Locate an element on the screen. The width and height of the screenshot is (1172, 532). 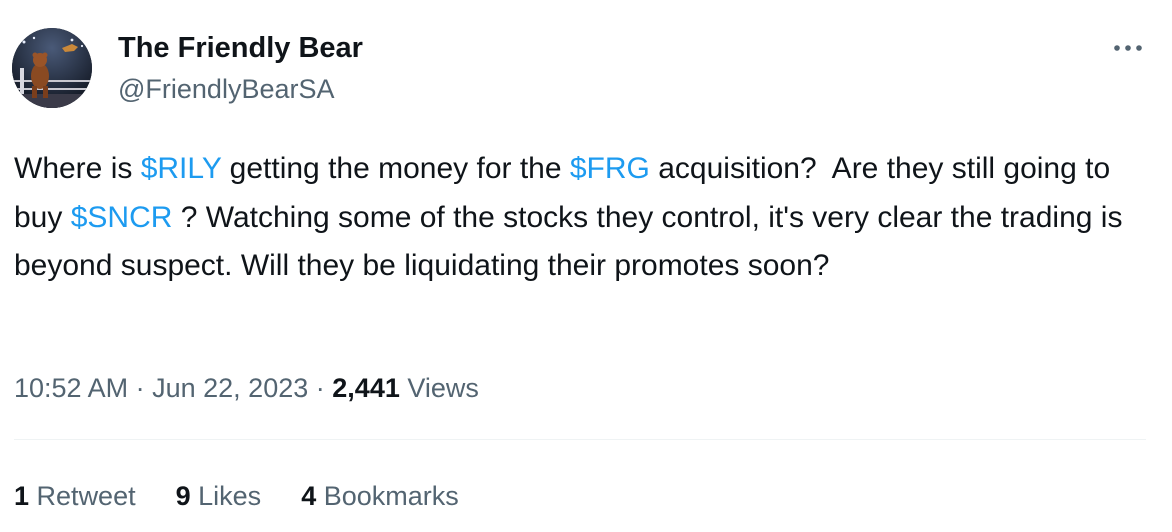
avatar is located at coordinates (52, 68).